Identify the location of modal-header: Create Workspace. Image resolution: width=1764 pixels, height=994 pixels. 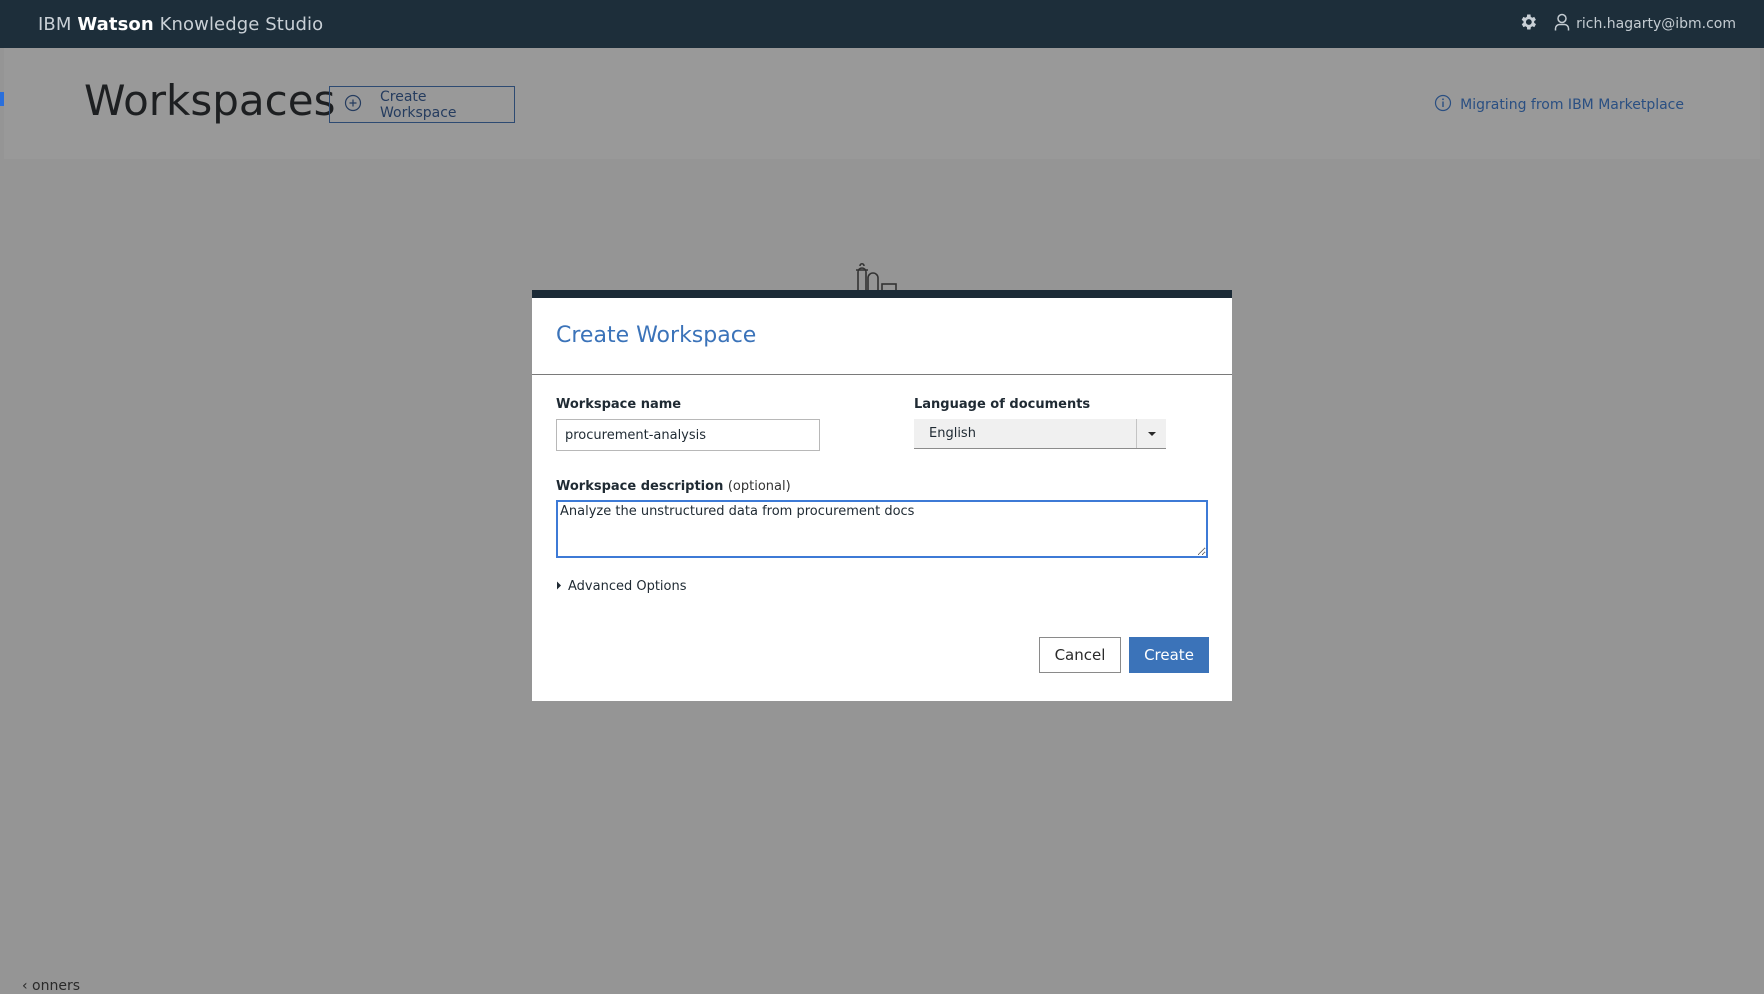
(882, 336).